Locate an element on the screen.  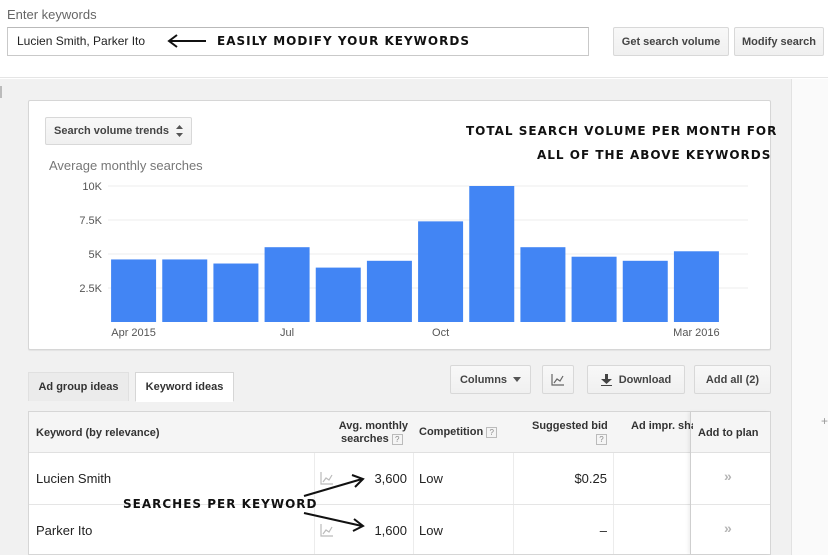
header-keyword: Keyword (by relevance) is located at coordinates (98, 433).